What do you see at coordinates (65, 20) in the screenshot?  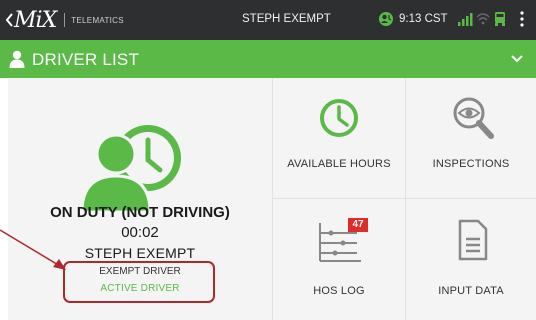 I see `brand-divider` at bounding box center [65, 20].